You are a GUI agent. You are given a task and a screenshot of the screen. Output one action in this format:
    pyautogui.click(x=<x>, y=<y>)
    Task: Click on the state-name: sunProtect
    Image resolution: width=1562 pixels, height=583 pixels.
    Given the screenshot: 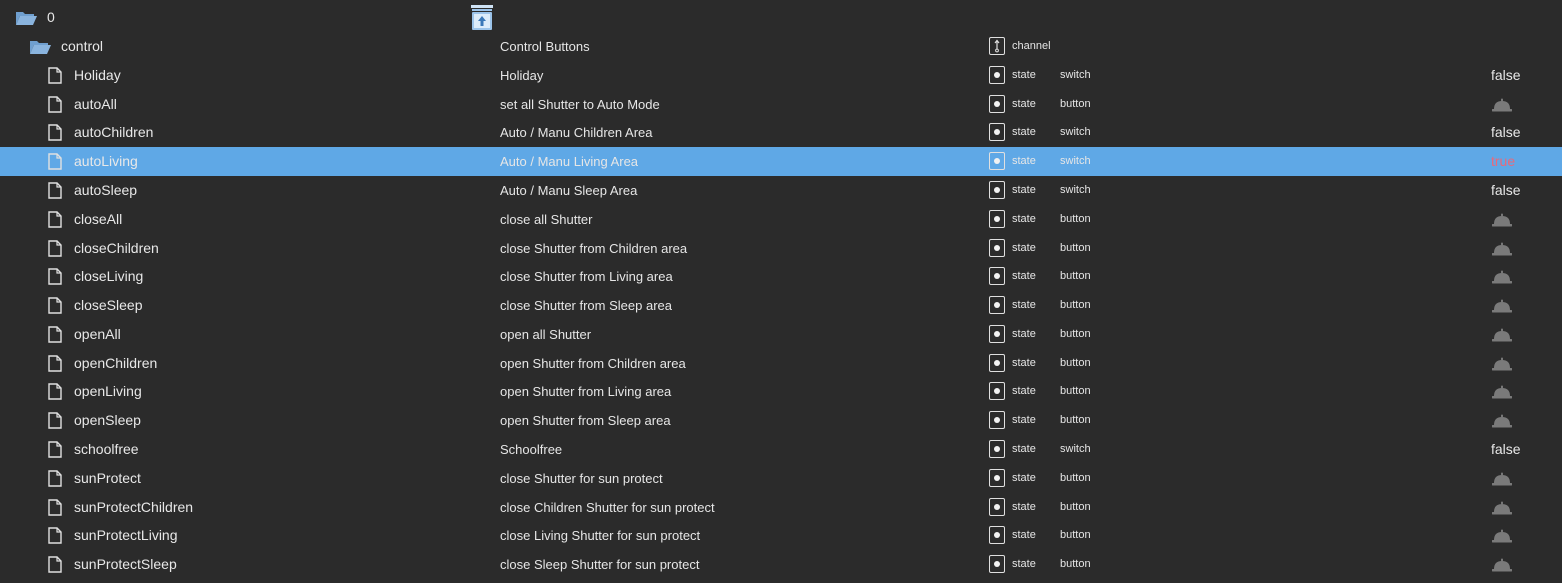 What is the action you would take?
    pyautogui.click(x=107, y=478)
    